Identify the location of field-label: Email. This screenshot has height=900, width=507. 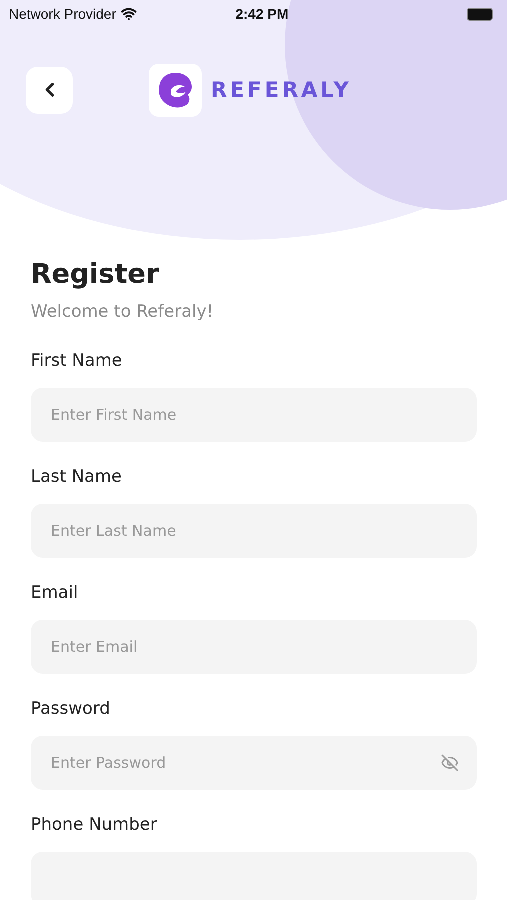
(55, 593).